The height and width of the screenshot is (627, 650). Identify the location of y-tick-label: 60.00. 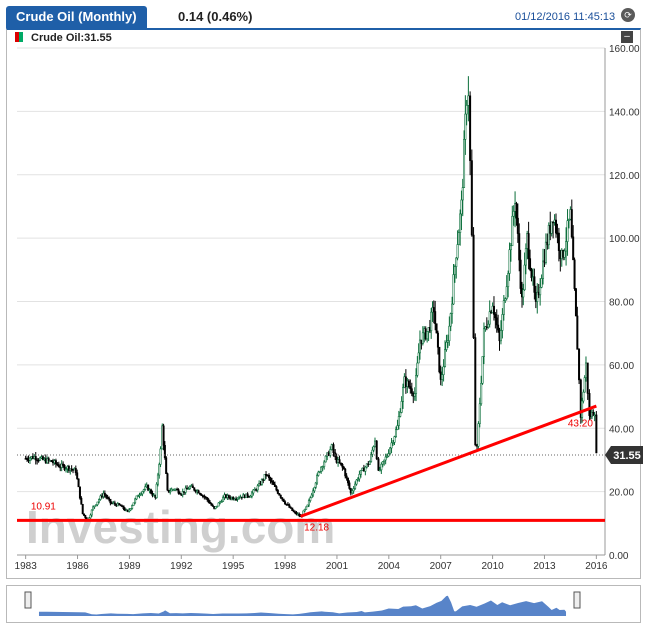
(621, 366).